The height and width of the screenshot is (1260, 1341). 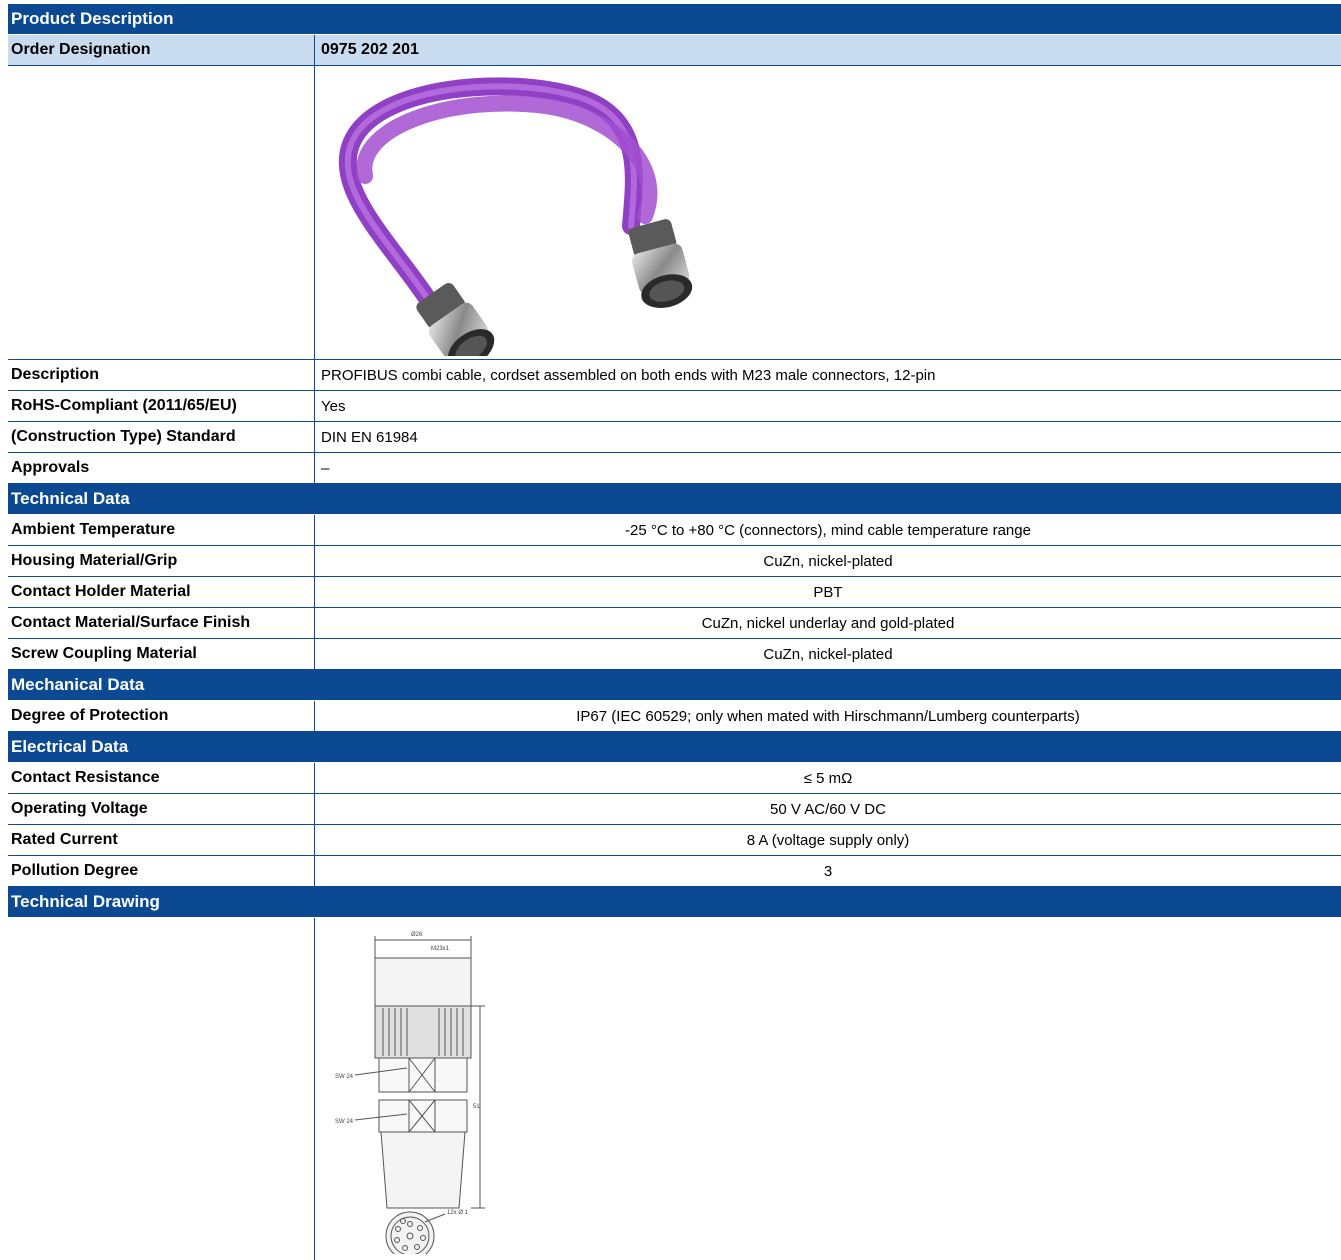 What do you see at coordinates (827, 437) in the screenshot?
I see `row-value: DIN EN 61984` at bounding box center [827, 437].